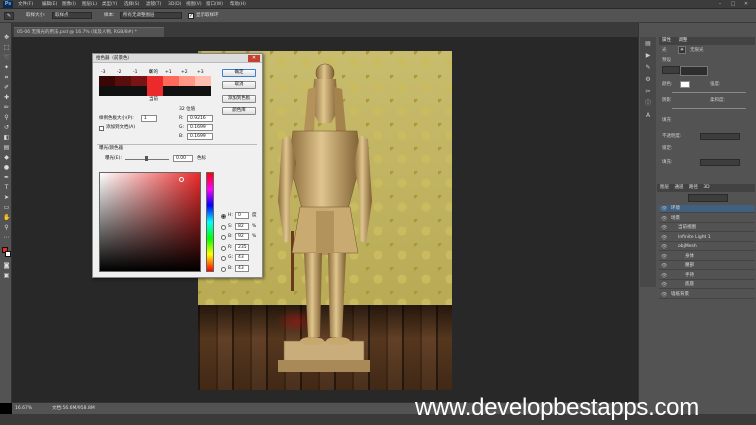 Image resolution: width=756 pixels, height=425 pixels. I want to click on softness-slider, so click(709, 108).